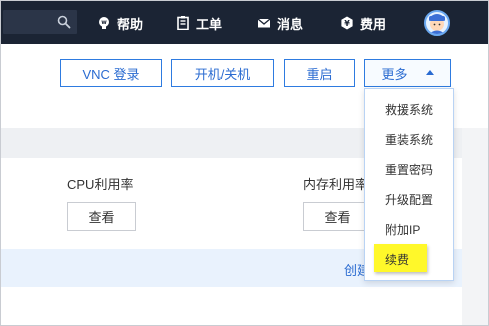 Image resolution: width=489 pixels, height=326 pixels. What do you see at coordinates (209, 24) in the screenshot?
I see `nav-tickets-label: 工单` at bounding box center [209, 24].